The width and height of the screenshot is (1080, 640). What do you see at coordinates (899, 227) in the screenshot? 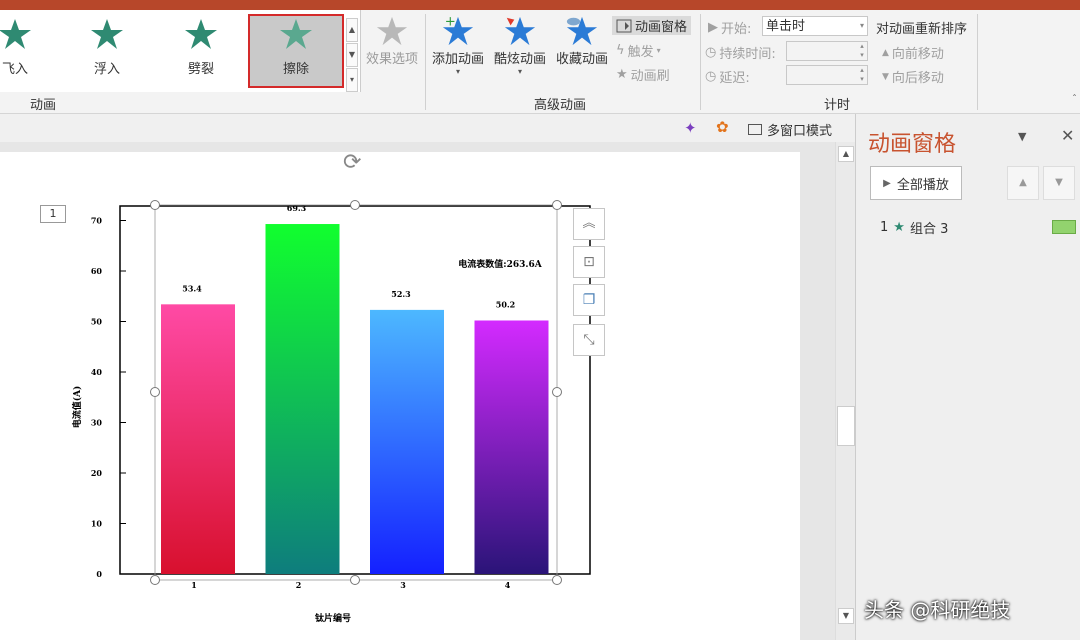
I see `star-icon: ★` at bounding box center [899, 227].